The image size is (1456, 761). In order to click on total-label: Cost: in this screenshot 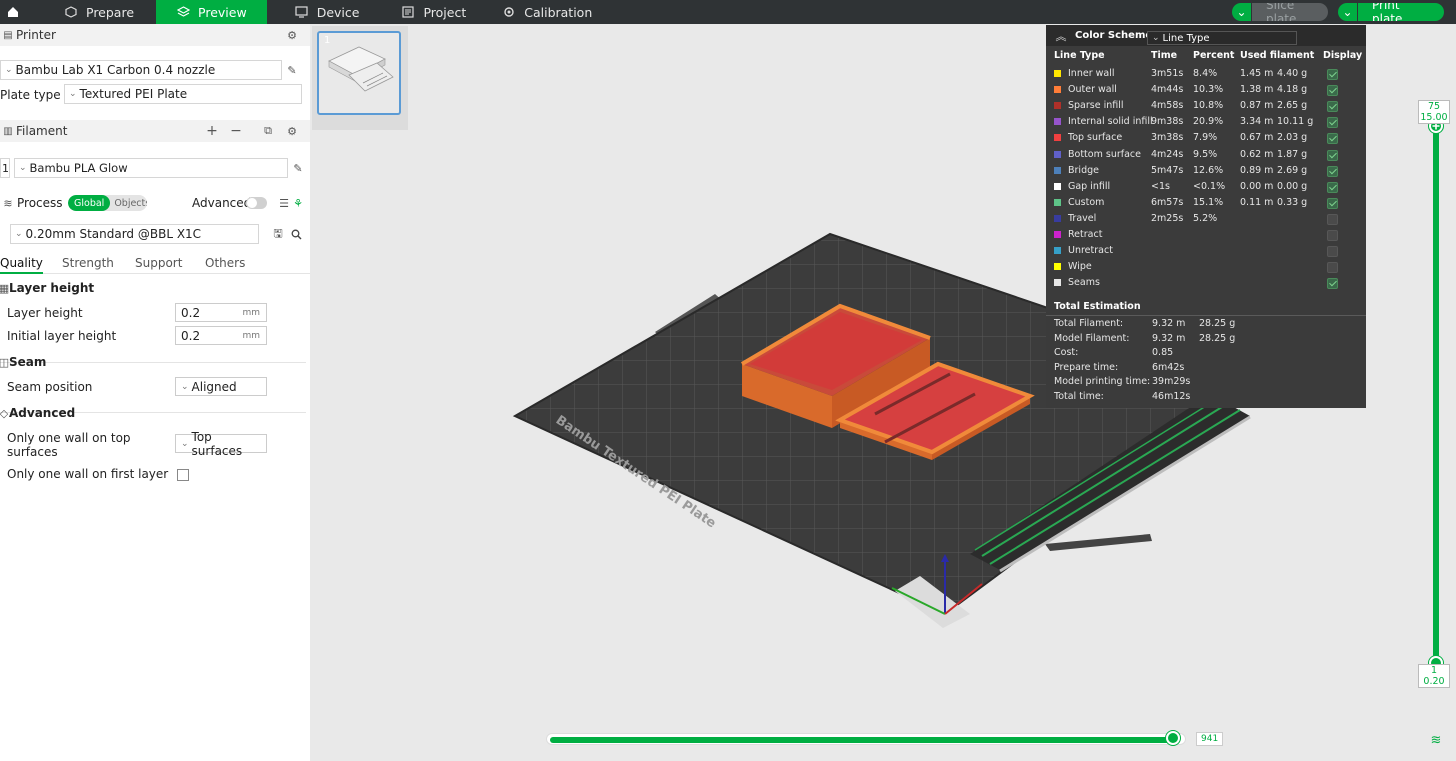, I will do `click(1066, 353)`.